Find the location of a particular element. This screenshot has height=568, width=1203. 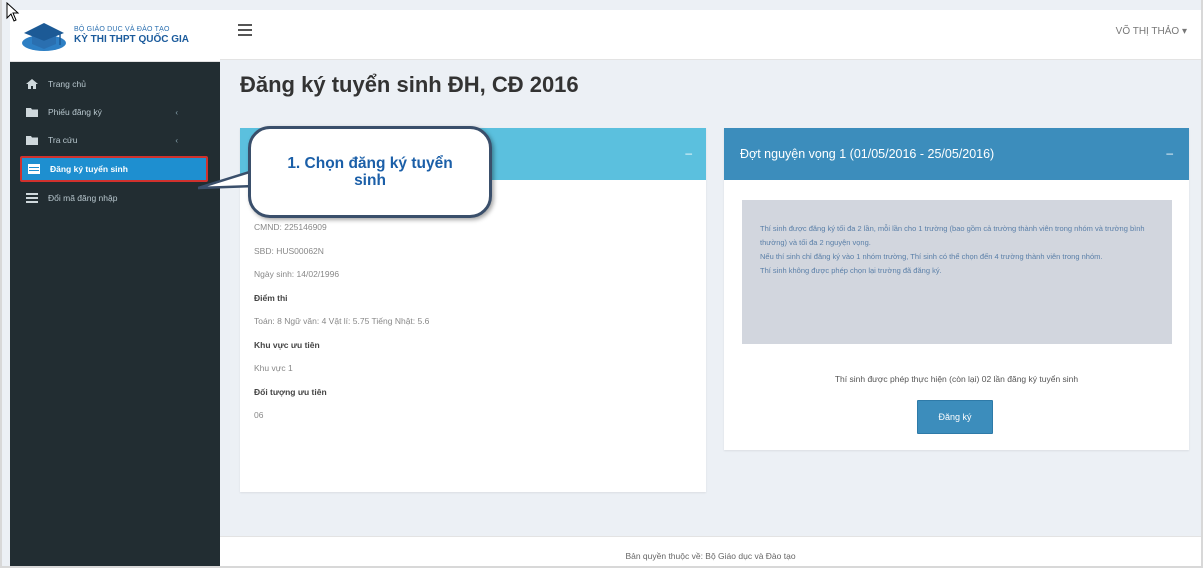

mouse-cursor-icon is located at coordinates (13, 12).